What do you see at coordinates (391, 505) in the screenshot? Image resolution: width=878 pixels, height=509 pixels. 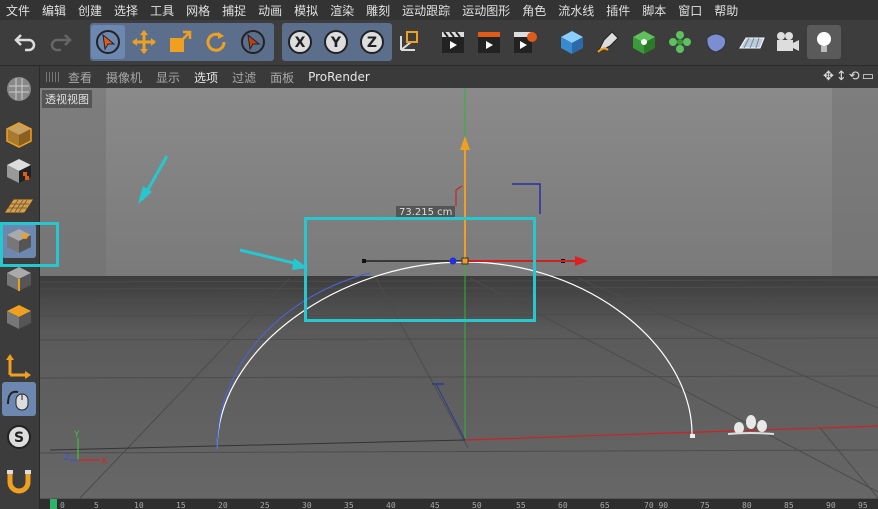 I see `timeline-tick: 40` at bounding box center [391, 505].